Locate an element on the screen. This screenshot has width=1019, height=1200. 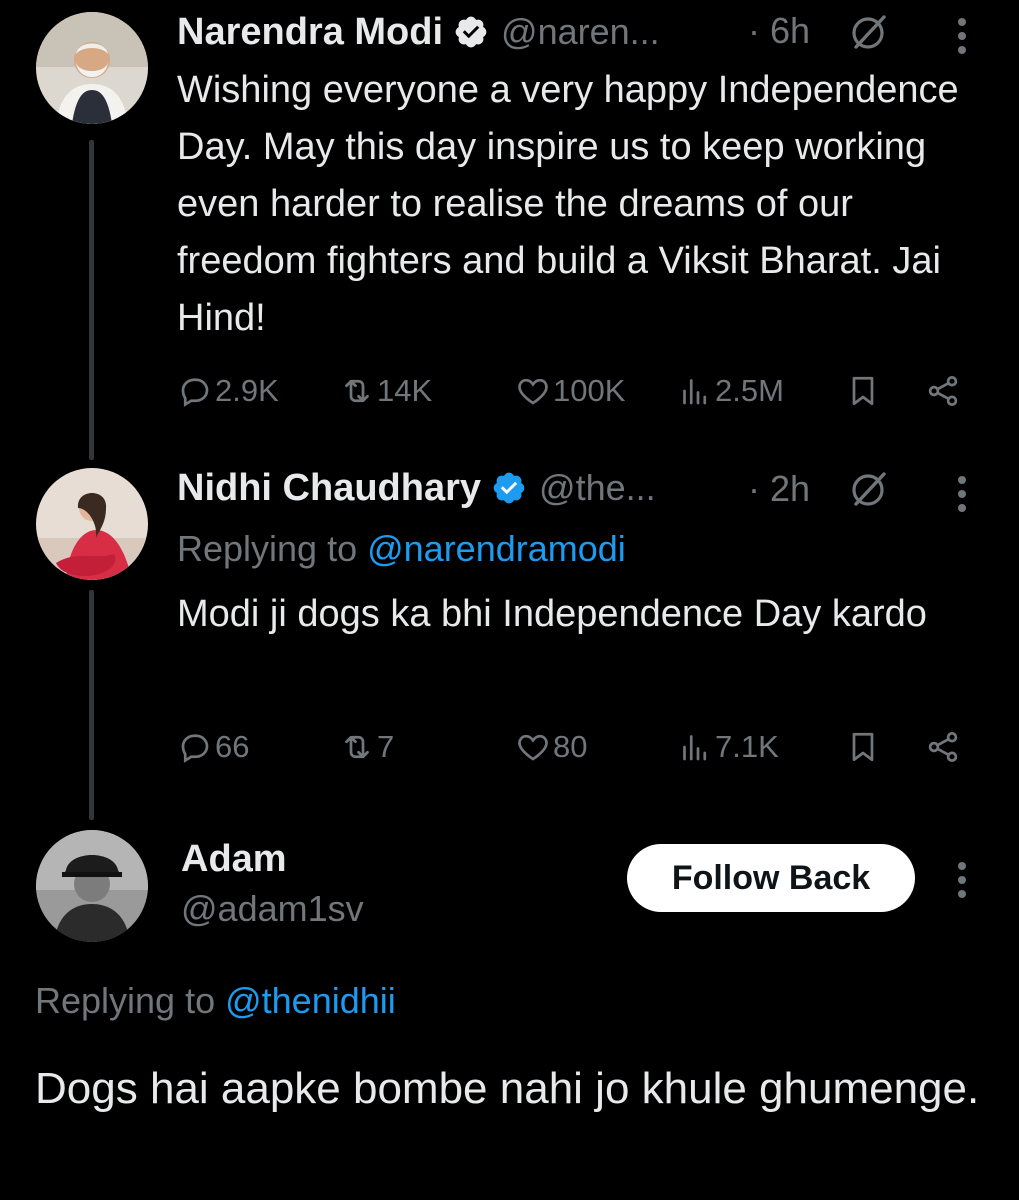
handle: @adam1sv is located at coordinates (272, 909).